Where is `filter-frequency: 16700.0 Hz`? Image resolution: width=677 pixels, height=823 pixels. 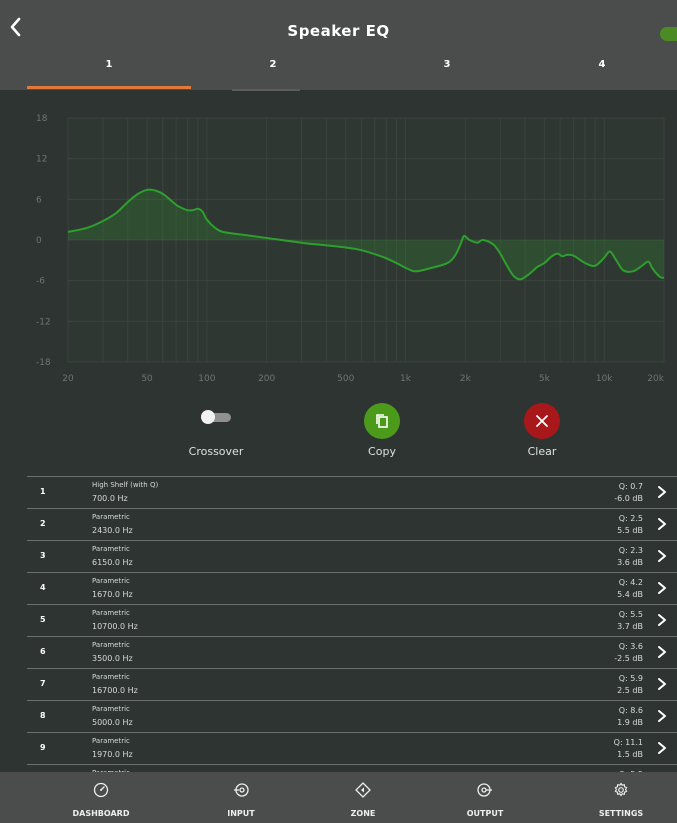 filter-frequency: 16700.0 Hz is located at coordinates (115, 690).